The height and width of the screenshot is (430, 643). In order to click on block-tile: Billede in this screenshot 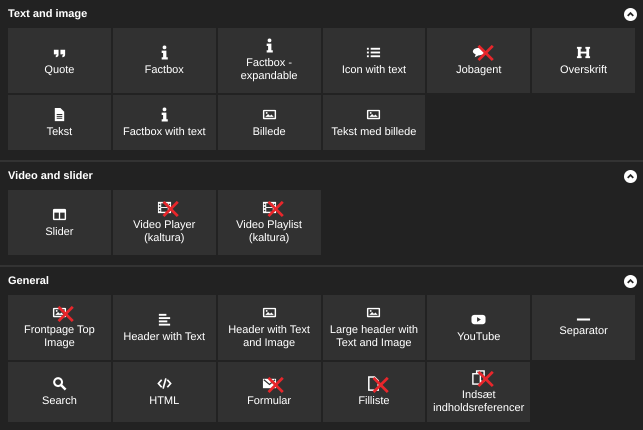, I will do `click(269, 122)`.